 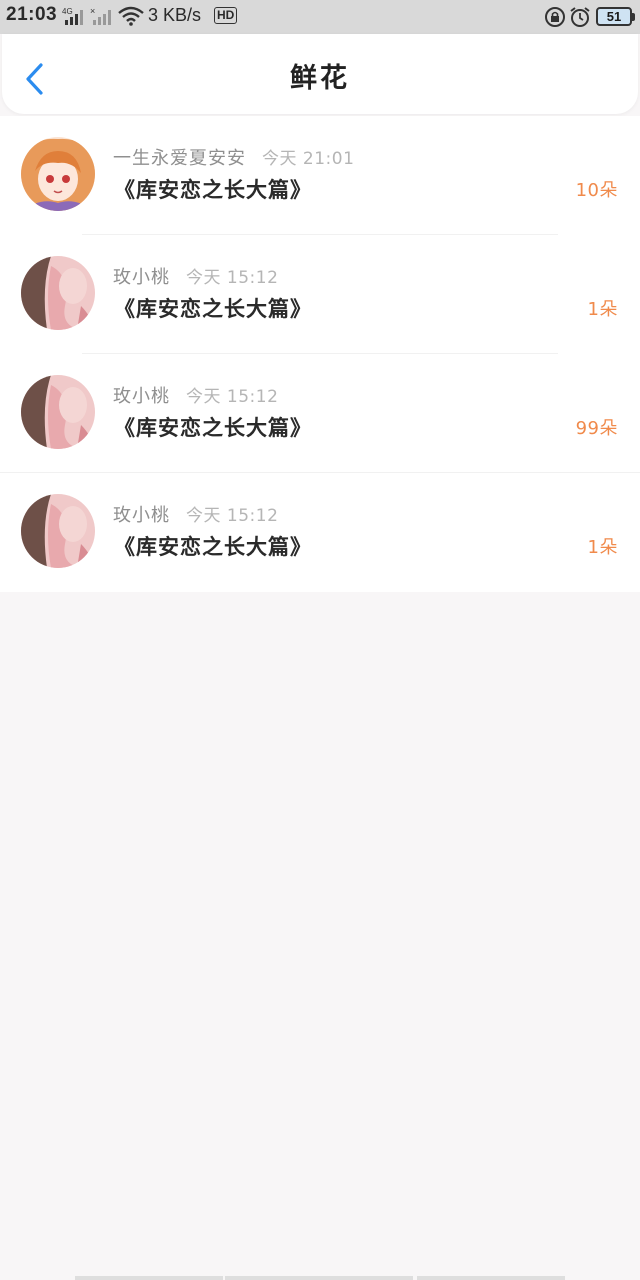 What do you see at coordinates (179, 158) in the screenshot?
I see `user-name: 一生永爱夏安安` at bounding box center [179, 158].